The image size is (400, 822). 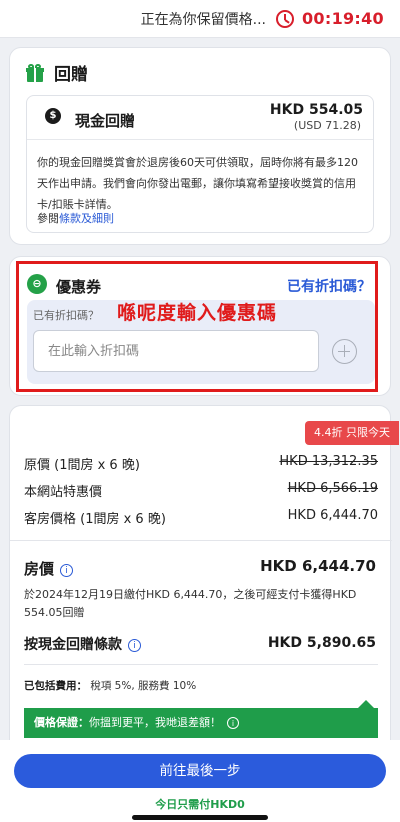 I want to click on rewards-header: 回贈, so click(x=200, y=66).